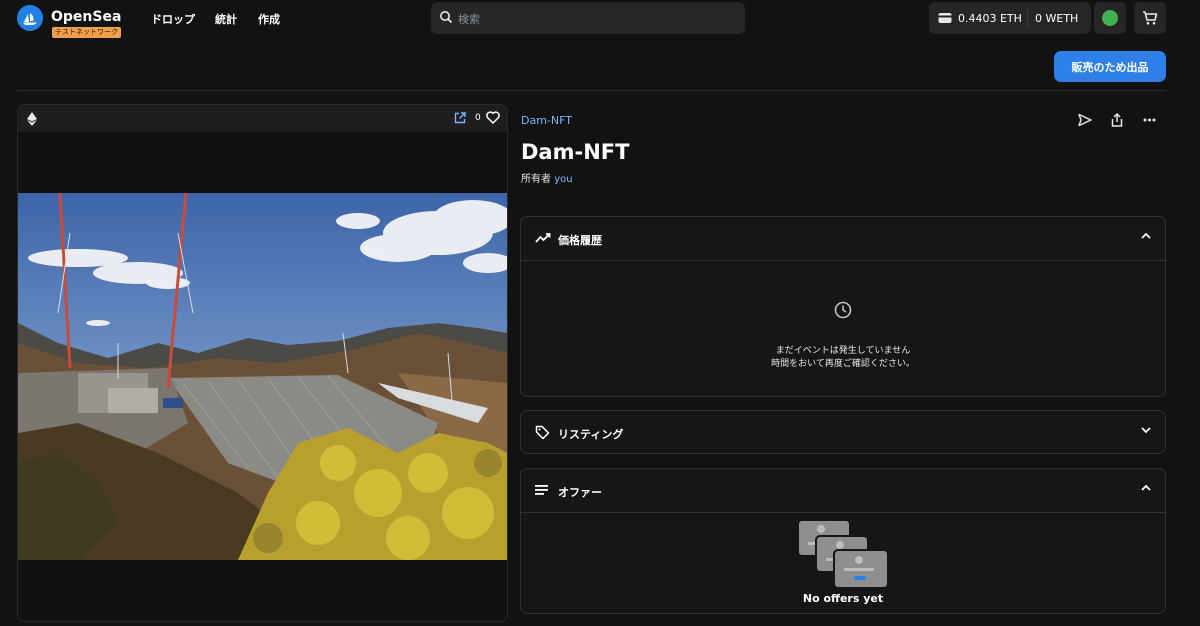  What do you see at coordinates (1146, 430) in the screenshot?
I see `chevron-down-icon` at bounding box center [1146, 430].